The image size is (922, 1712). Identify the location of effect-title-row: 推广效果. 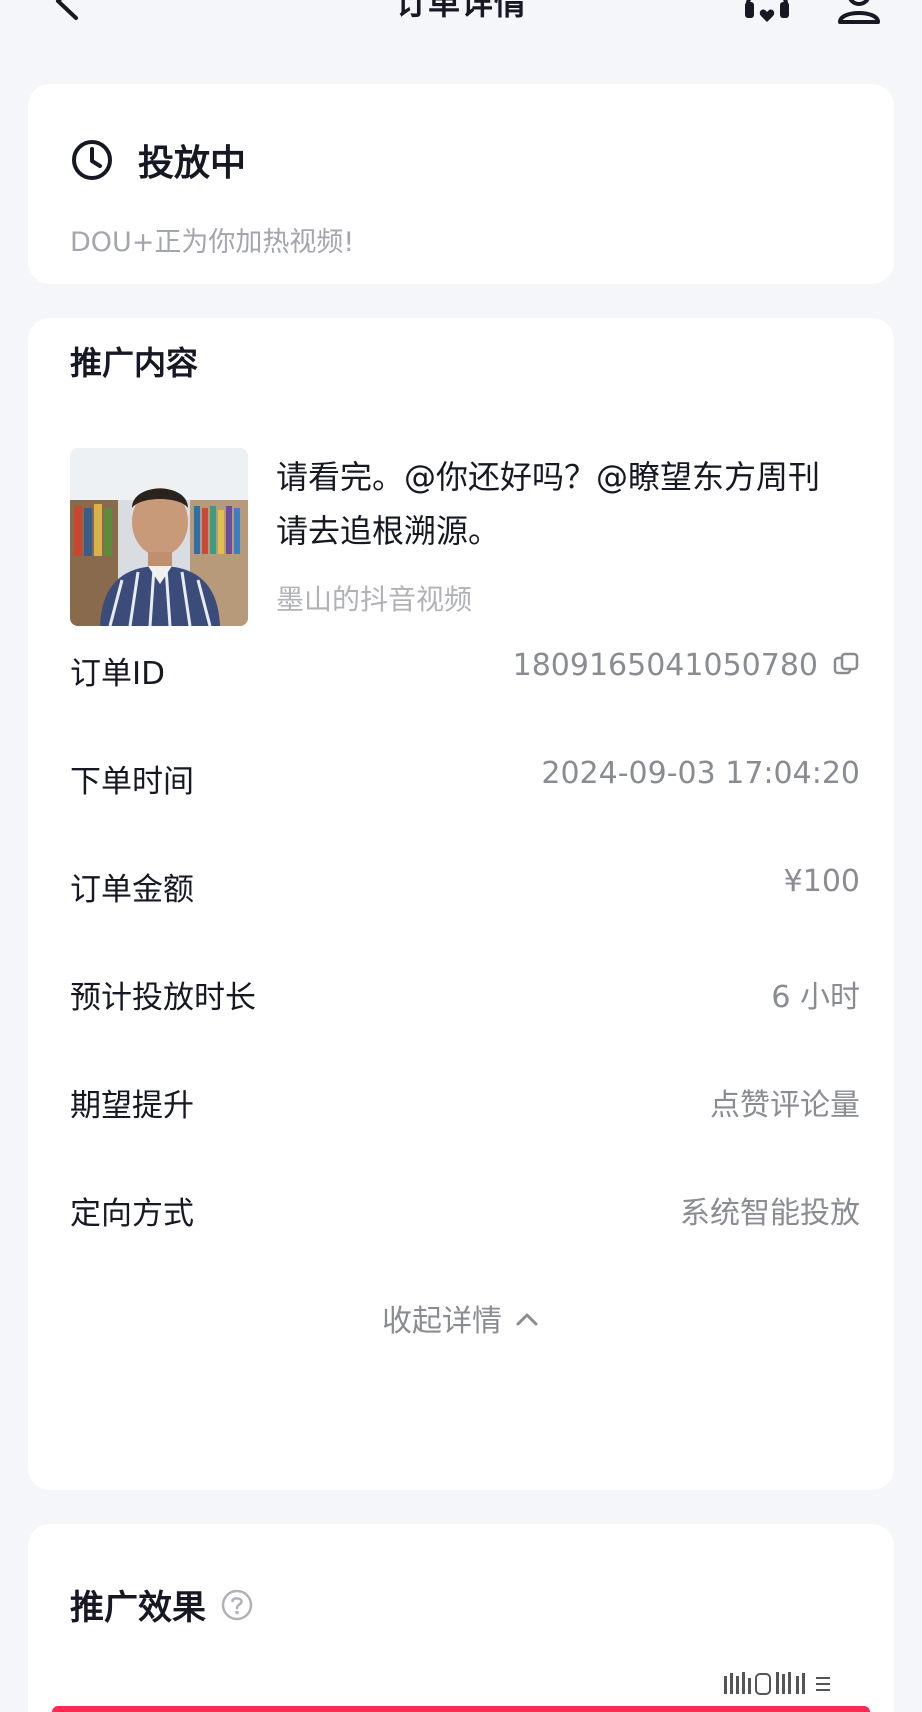
(162, 1604).